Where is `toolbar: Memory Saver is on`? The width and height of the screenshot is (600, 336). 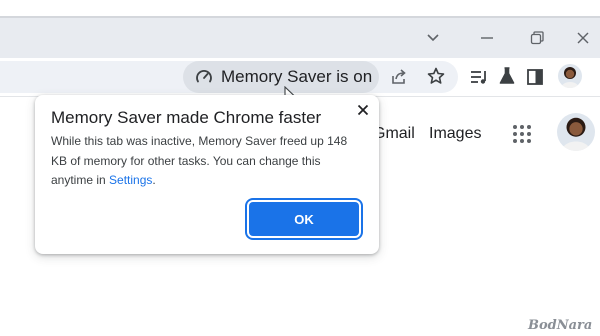 toolbar: Memory Saver is on is located at coordinates (300, 82).